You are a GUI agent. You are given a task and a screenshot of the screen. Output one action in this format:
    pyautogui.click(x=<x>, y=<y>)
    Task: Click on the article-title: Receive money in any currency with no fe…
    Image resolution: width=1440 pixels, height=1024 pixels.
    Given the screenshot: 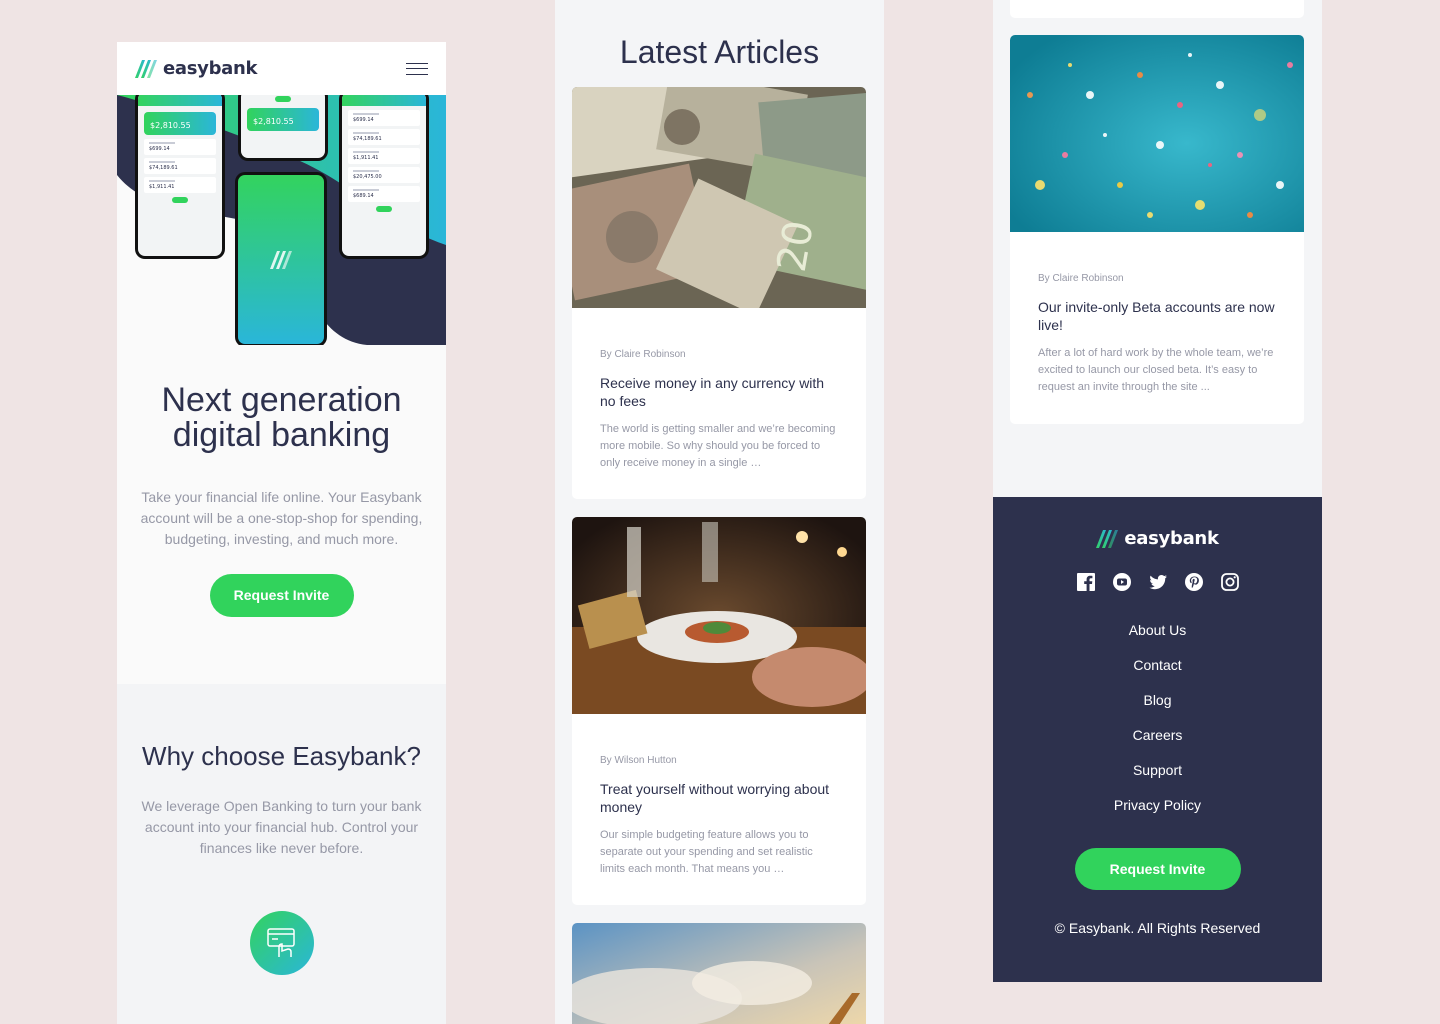 What is the action you would take?
    pyautogui.click(x=719, y=392)
    